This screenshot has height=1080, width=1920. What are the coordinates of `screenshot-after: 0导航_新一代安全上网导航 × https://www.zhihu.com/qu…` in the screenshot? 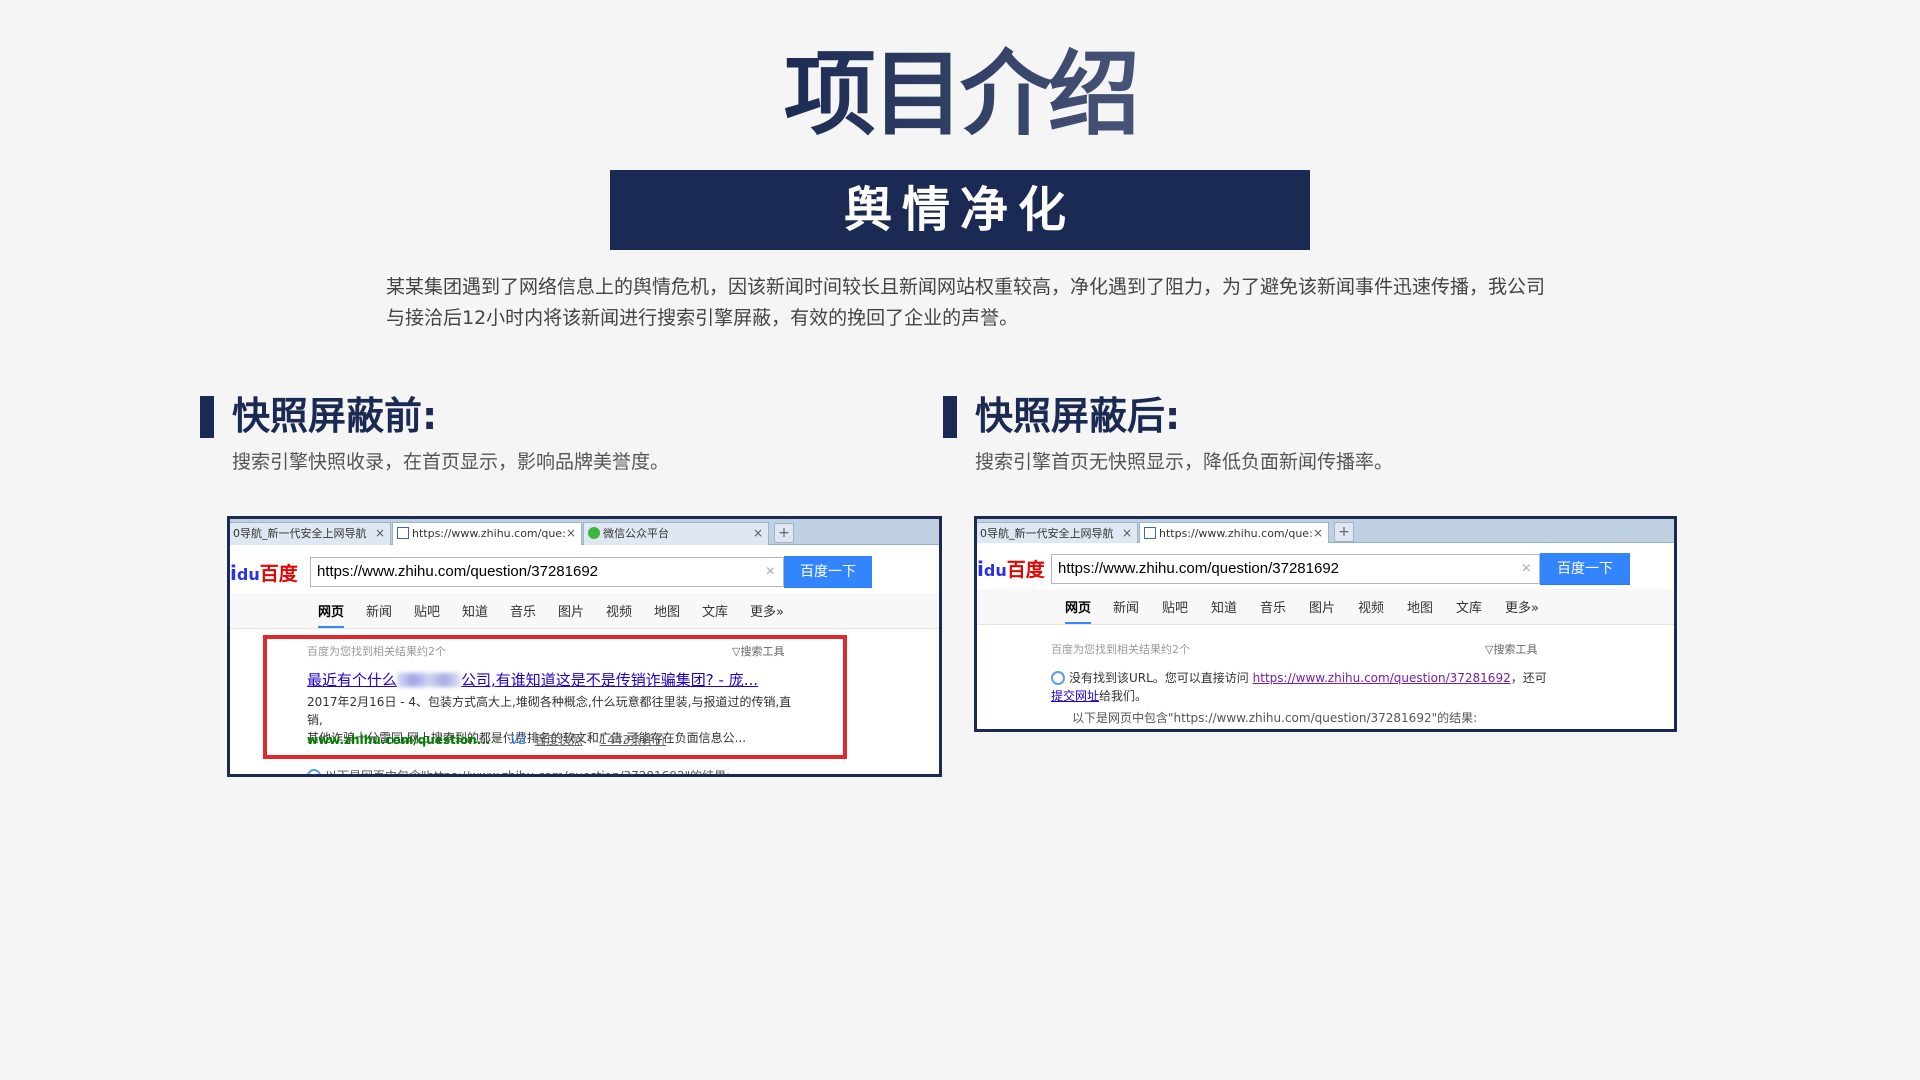 It's located at (1325, 624).